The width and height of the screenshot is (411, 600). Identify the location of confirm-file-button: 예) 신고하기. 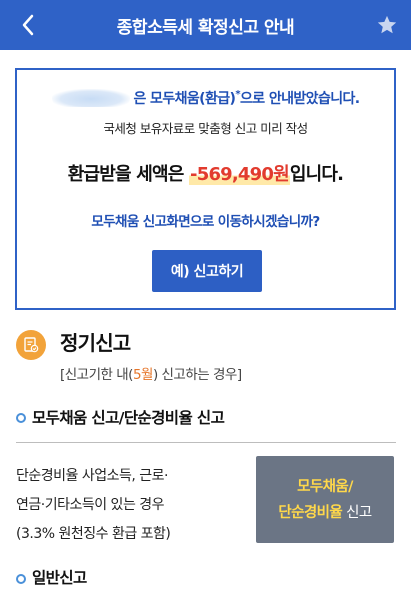
(207, 271).